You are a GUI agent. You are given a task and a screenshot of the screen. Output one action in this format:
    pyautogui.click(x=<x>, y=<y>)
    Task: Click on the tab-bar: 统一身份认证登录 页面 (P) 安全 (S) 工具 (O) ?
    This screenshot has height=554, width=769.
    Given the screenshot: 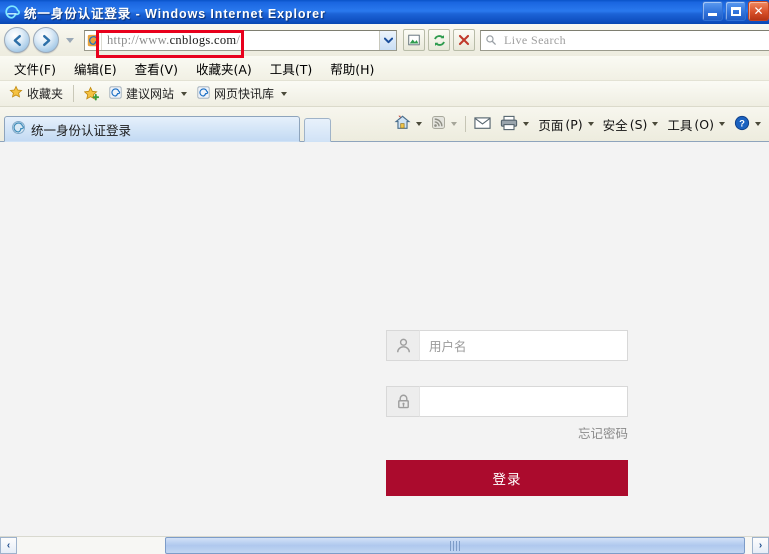 What is the action you would take?
    pyautogui.click(x=384, y=124)
    